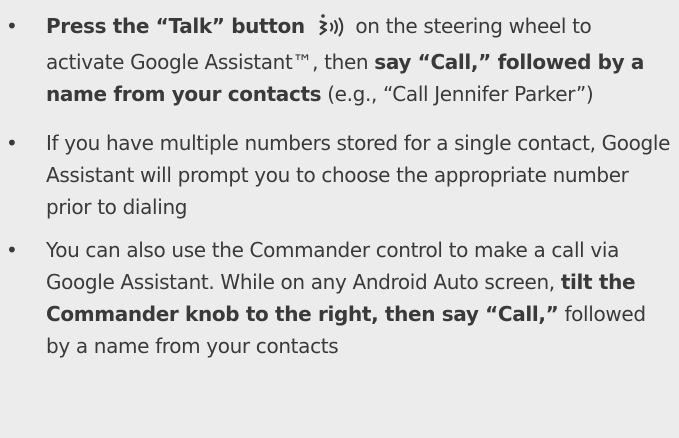 This screenshot has width=679, height=438. Describe the element at coordinates (332, 29) in the screenshot. I see `voice-talk-icon` at that location.